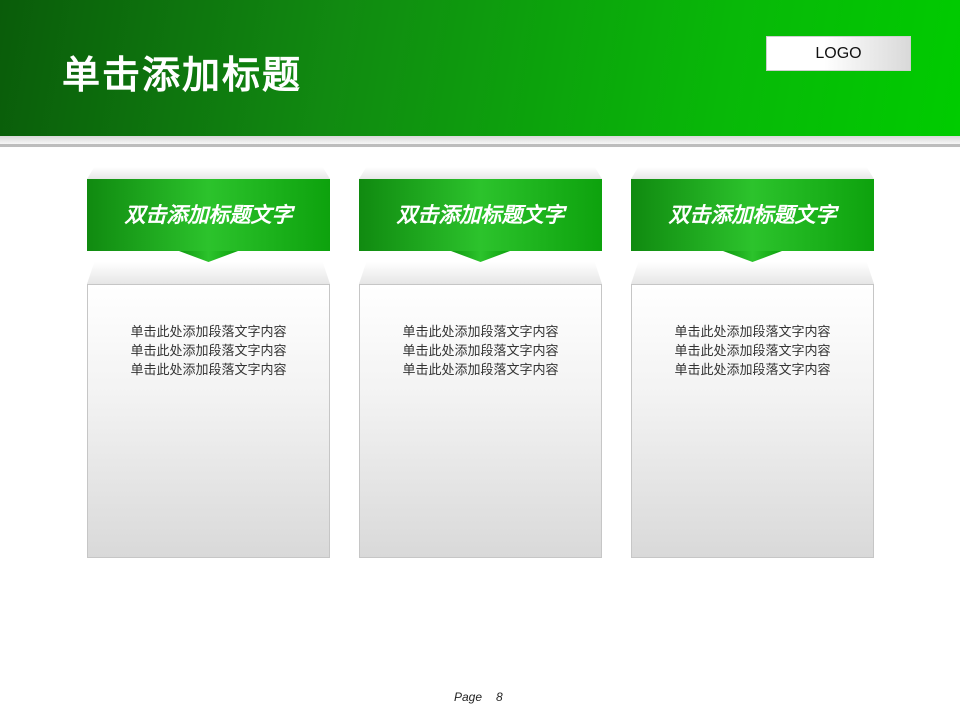 This screenshot has height=720, width=960. What do you see at coordinates (499, 697) in the screenshot?
I see `page-number: 8` at bounding box center [499, 697].